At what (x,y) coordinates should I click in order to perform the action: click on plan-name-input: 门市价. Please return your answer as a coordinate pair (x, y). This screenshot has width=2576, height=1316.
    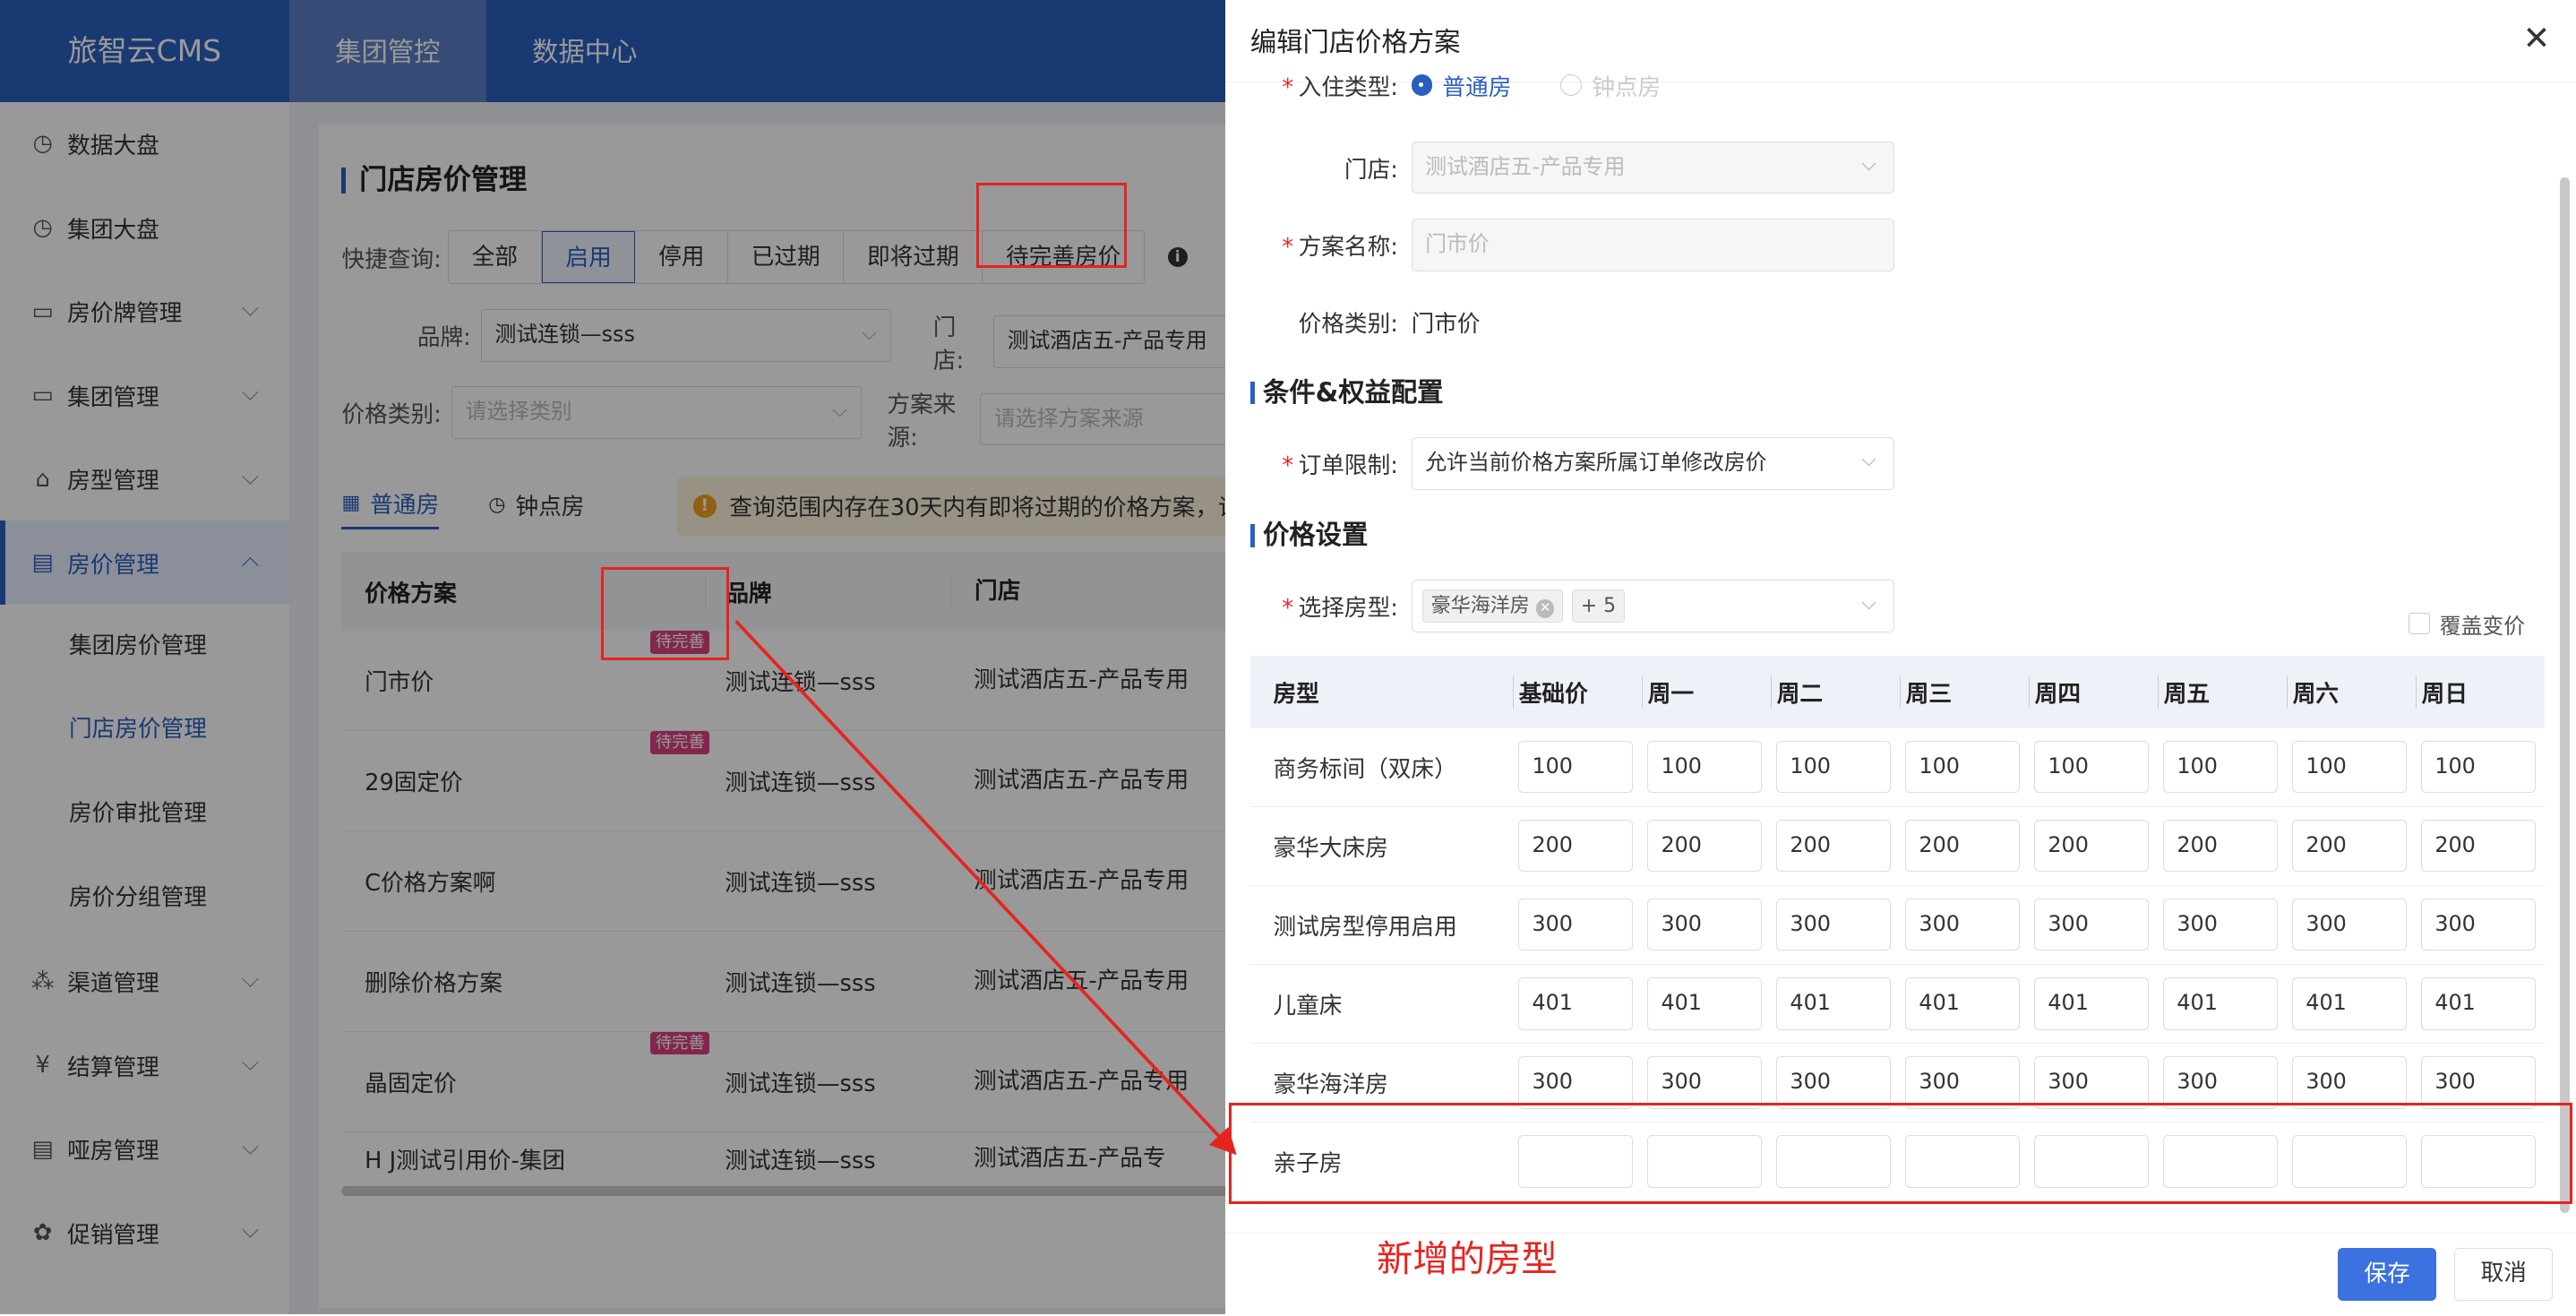
    Looking at the image, I should click on (1652, 245).